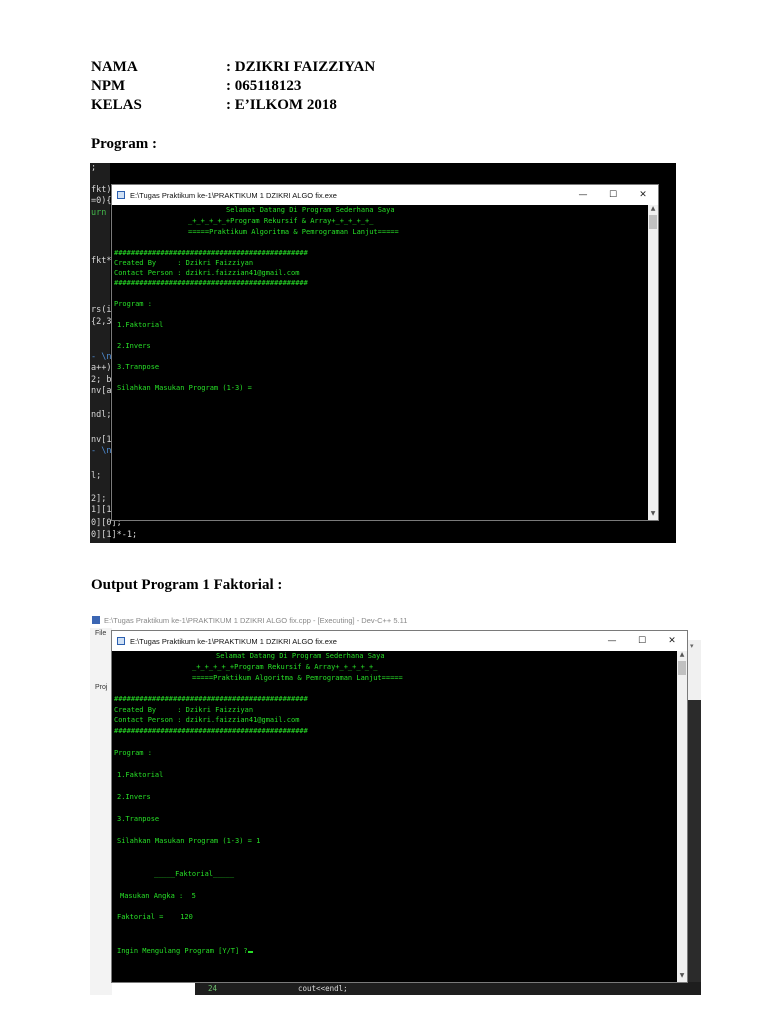 The image size is (768, 1024). What do you see at coordinates (101, 391) in the screenshot?
I see `code-fragment: nv[a` at bounding box center [101, 391].